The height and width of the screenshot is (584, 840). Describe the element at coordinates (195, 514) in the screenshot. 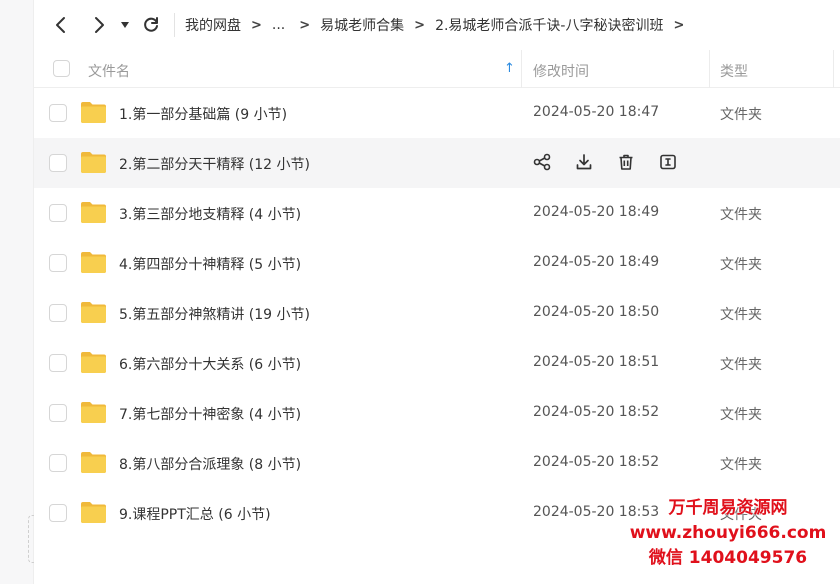

I see `file-name: 9.课程PPT汇总 (6 小节)` at that location.